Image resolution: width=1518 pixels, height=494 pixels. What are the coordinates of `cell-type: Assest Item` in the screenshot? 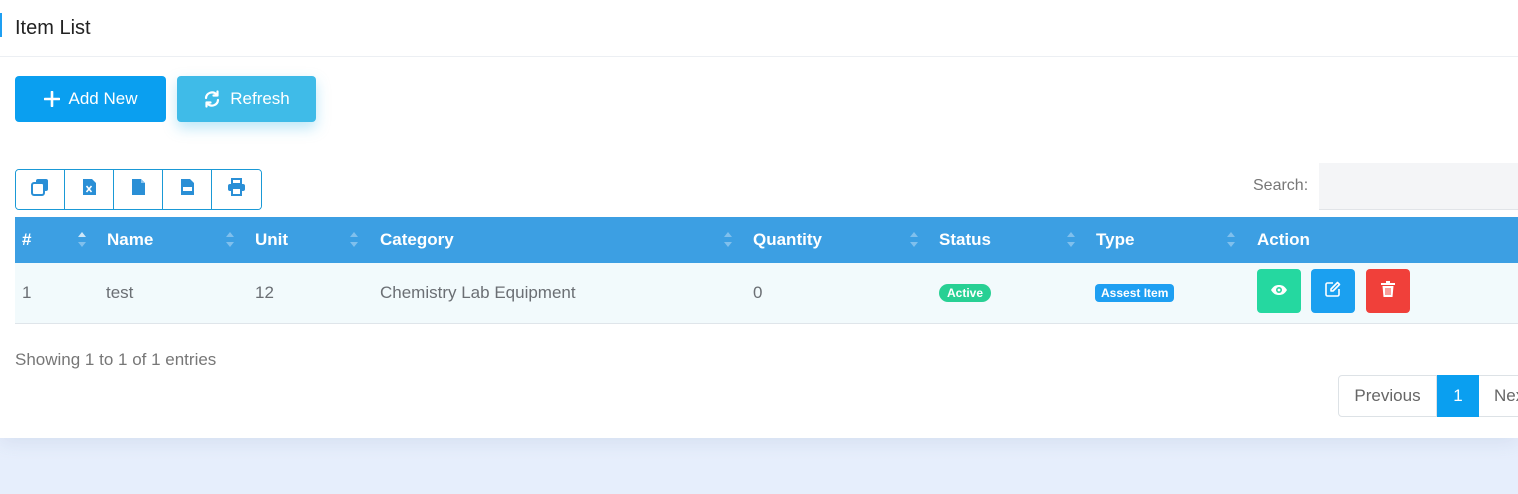 It's located at (1135, 293).